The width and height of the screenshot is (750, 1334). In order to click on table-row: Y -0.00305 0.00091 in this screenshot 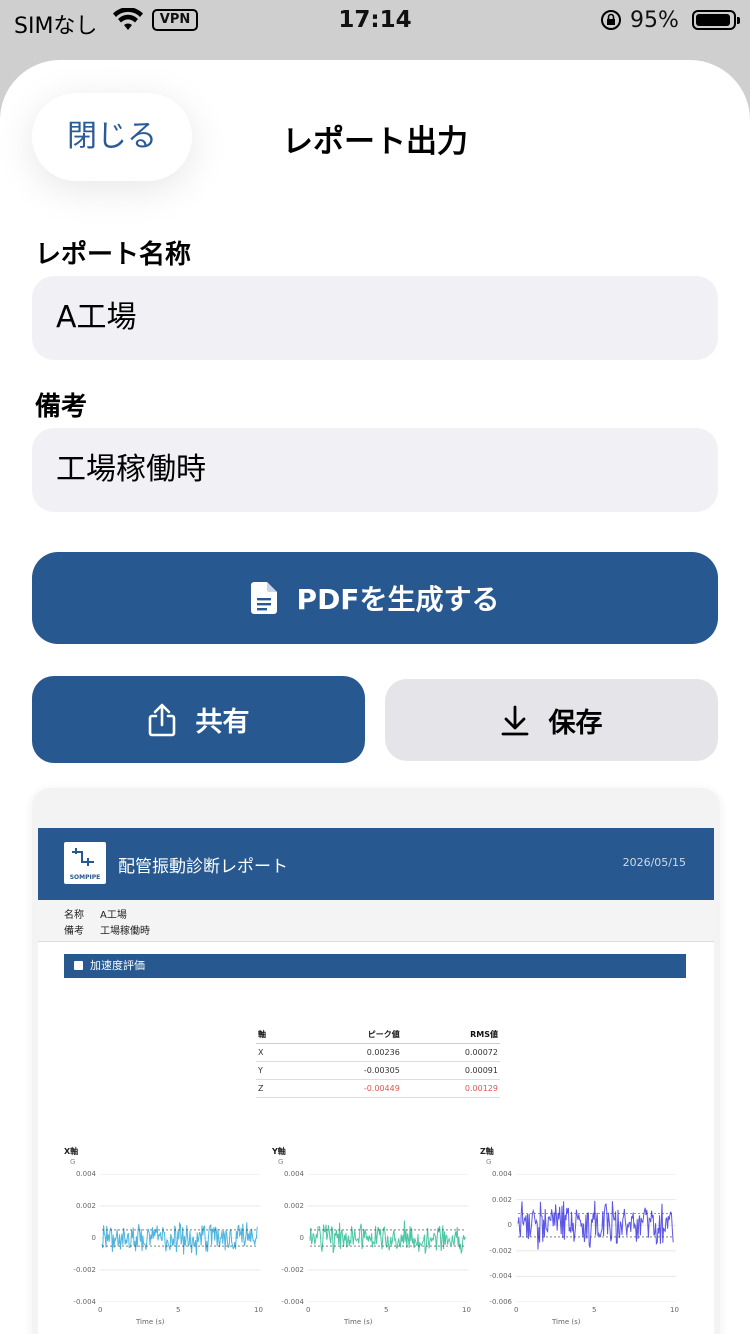, I will do `click(378, 1070)`.